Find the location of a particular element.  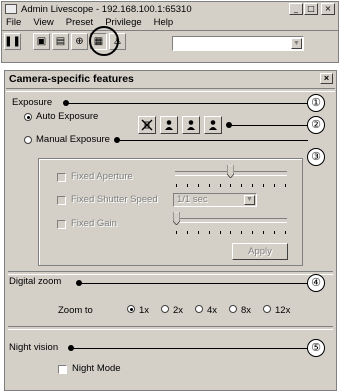

night-vision-label: Night vision is located at coordinates (34, 347).